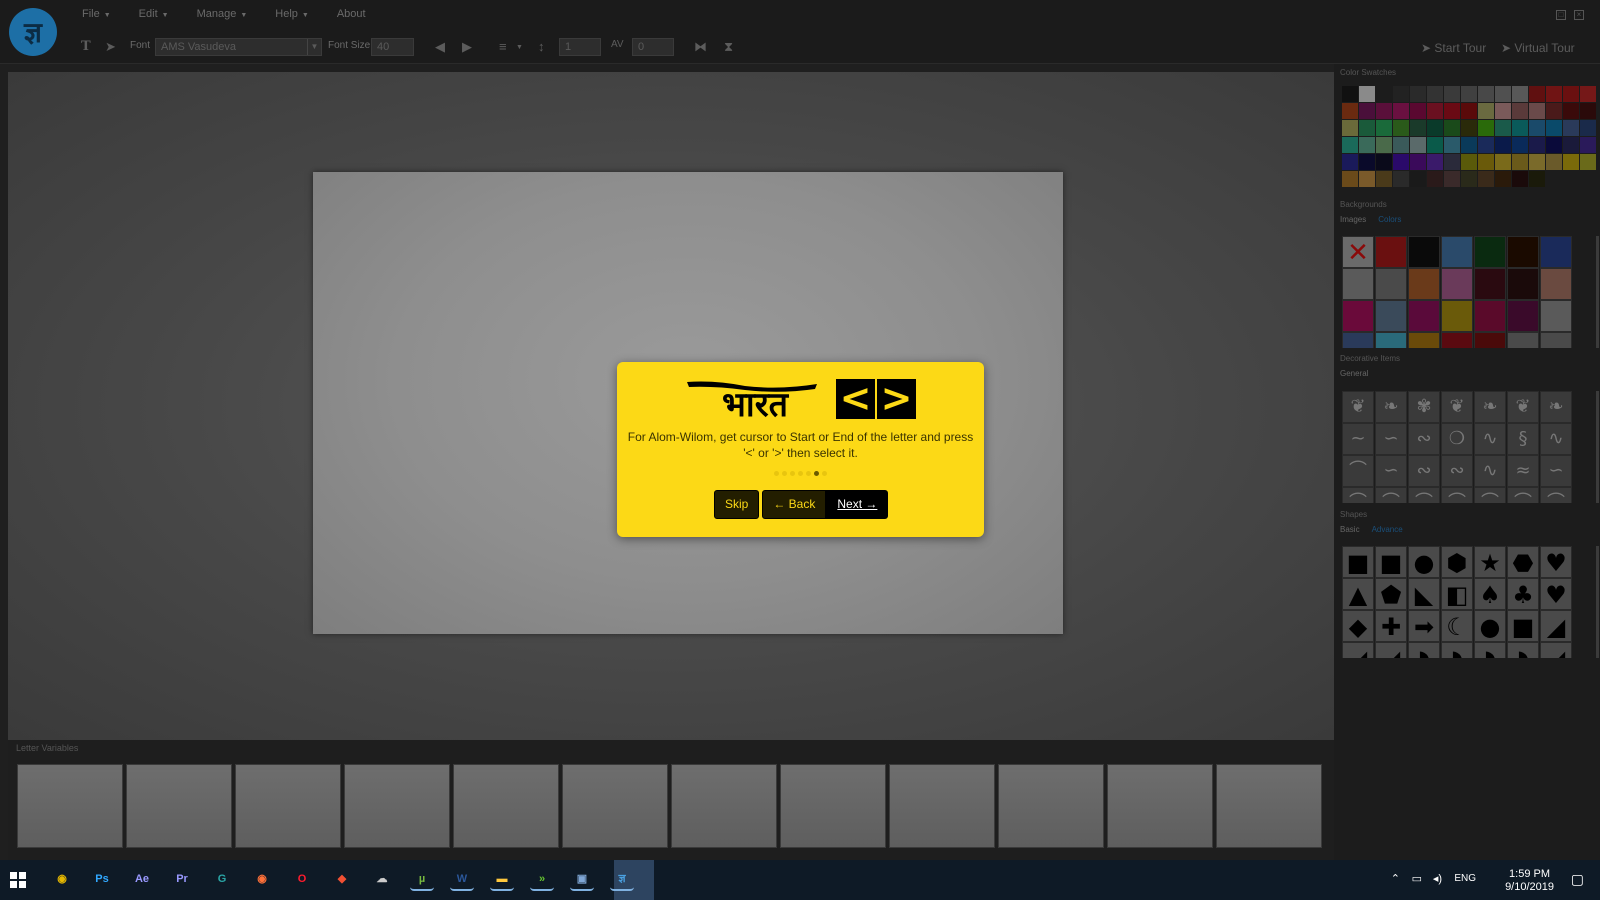 The width and height of the screenshot is (1600, 900). I want to click on app-photos-icon: ▣, so click(582, 879).